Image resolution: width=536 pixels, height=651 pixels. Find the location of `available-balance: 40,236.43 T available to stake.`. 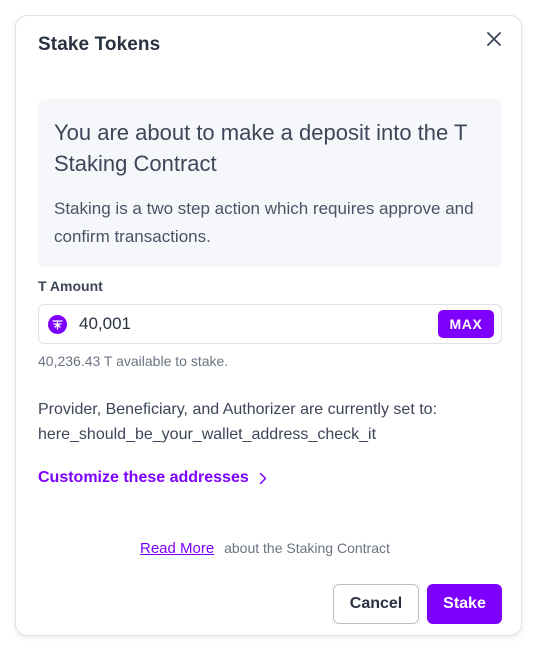

available-balance: 40,236.43 T available to stake. is located at coordinates (133, 361).